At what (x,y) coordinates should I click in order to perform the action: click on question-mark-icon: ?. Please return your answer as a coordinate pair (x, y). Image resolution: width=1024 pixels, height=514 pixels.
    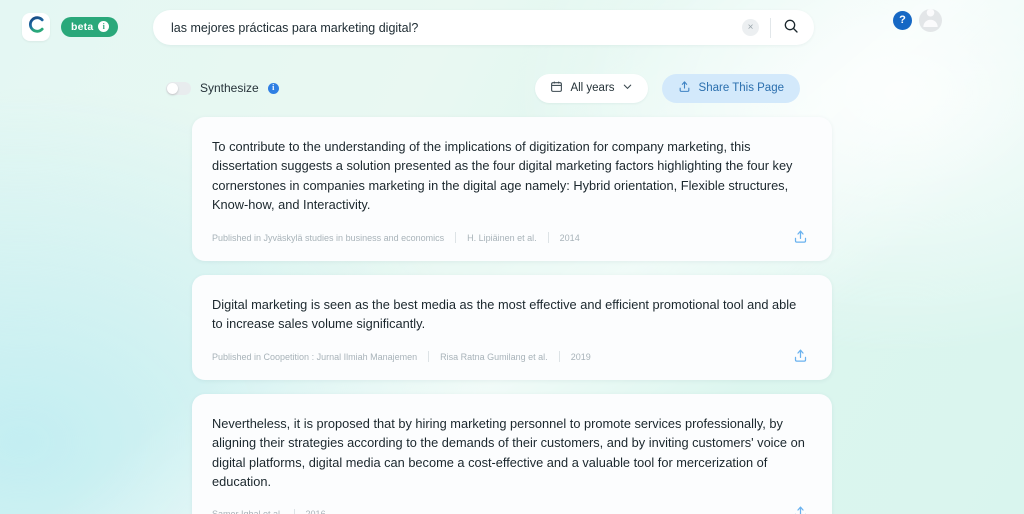
    Looking at the image, I should click on (902, 20).